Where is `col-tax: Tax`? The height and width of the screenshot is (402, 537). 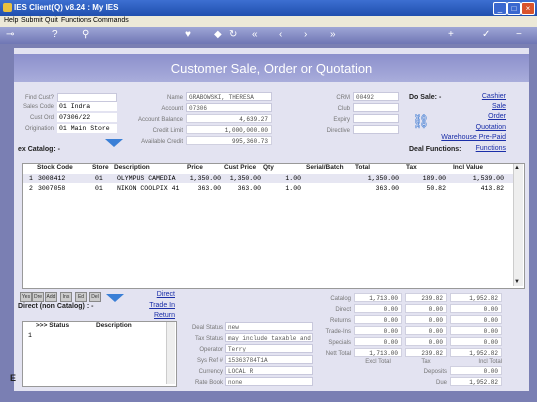 col-tax: Tax is located at coordinates (411, 167).